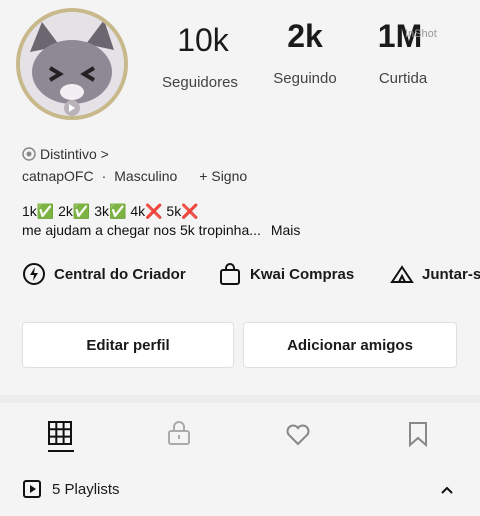  Describe the element at coordinates (403, 78) in the screenshot. I see `likes-label: Curtida` at that location.